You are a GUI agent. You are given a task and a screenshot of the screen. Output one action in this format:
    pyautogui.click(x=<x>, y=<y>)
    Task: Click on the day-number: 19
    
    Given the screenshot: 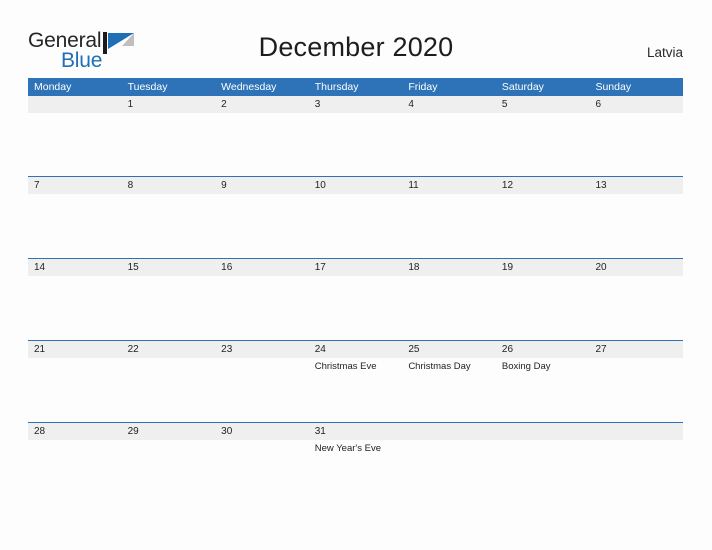 What is the action you would take?
    pyautogui.click(x=543, y=267)
    